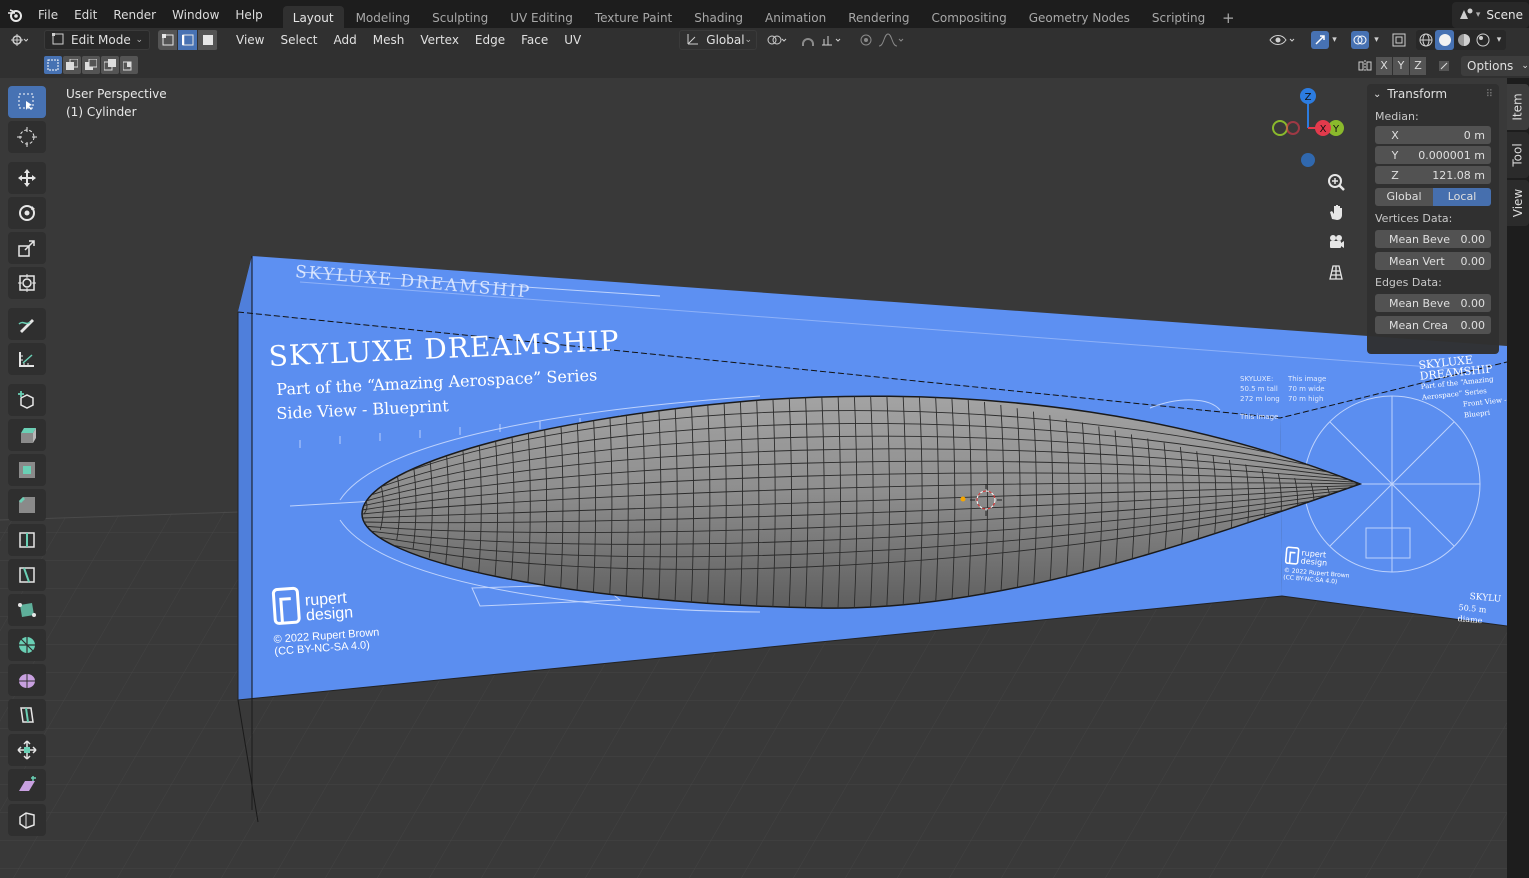  I want to click on menu-edge: Edge, so click(490, 40).